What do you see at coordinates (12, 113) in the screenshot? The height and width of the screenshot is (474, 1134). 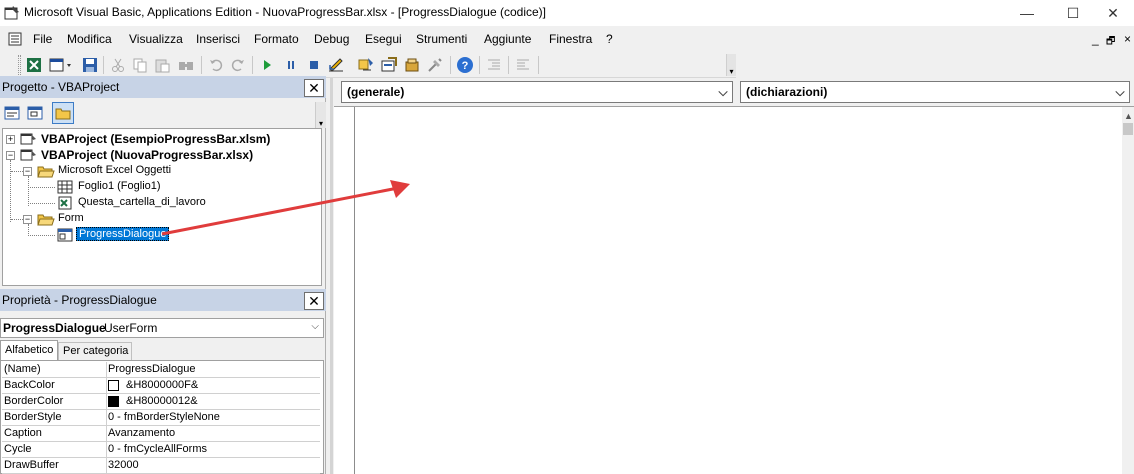 I see `view-code-button` at bounding box center [12, 113].